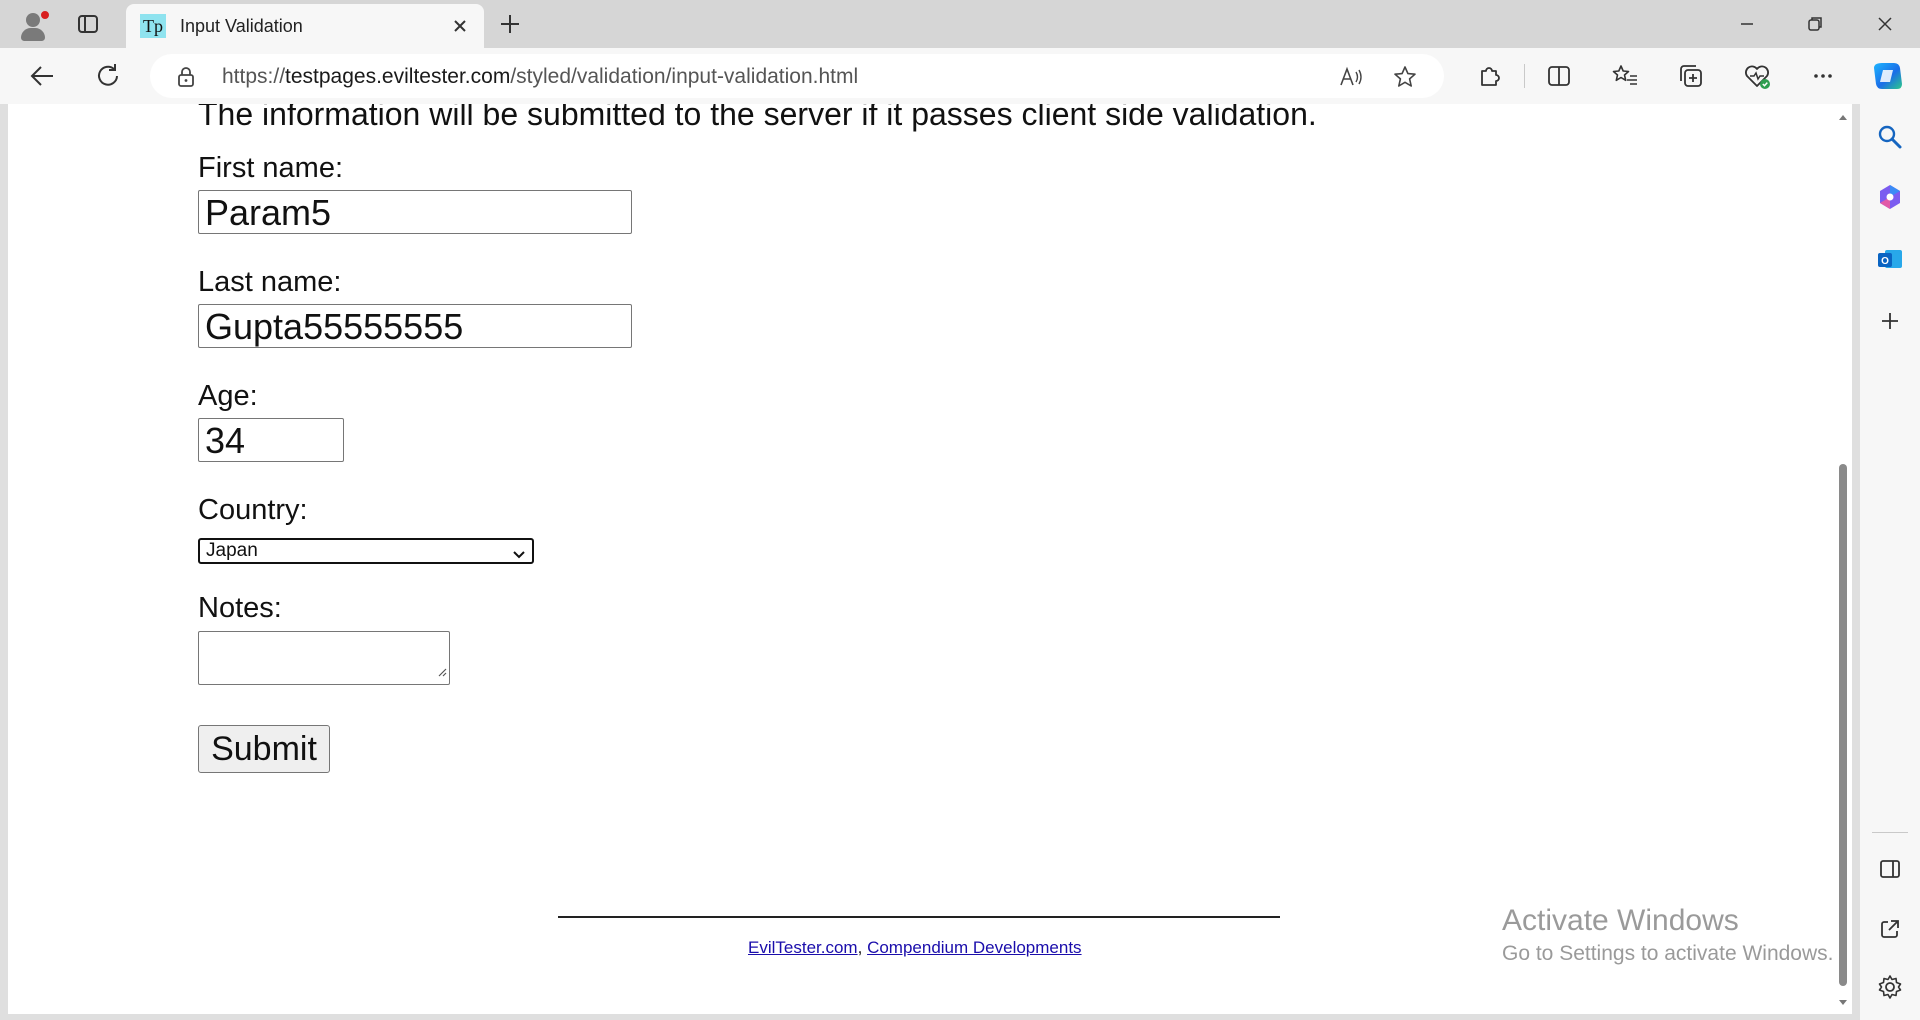 This screenshot has width=1920, height=1020. Describe the element at coordinates (366, 551) in the screenshot. I see `country-select: Japan` at that location.